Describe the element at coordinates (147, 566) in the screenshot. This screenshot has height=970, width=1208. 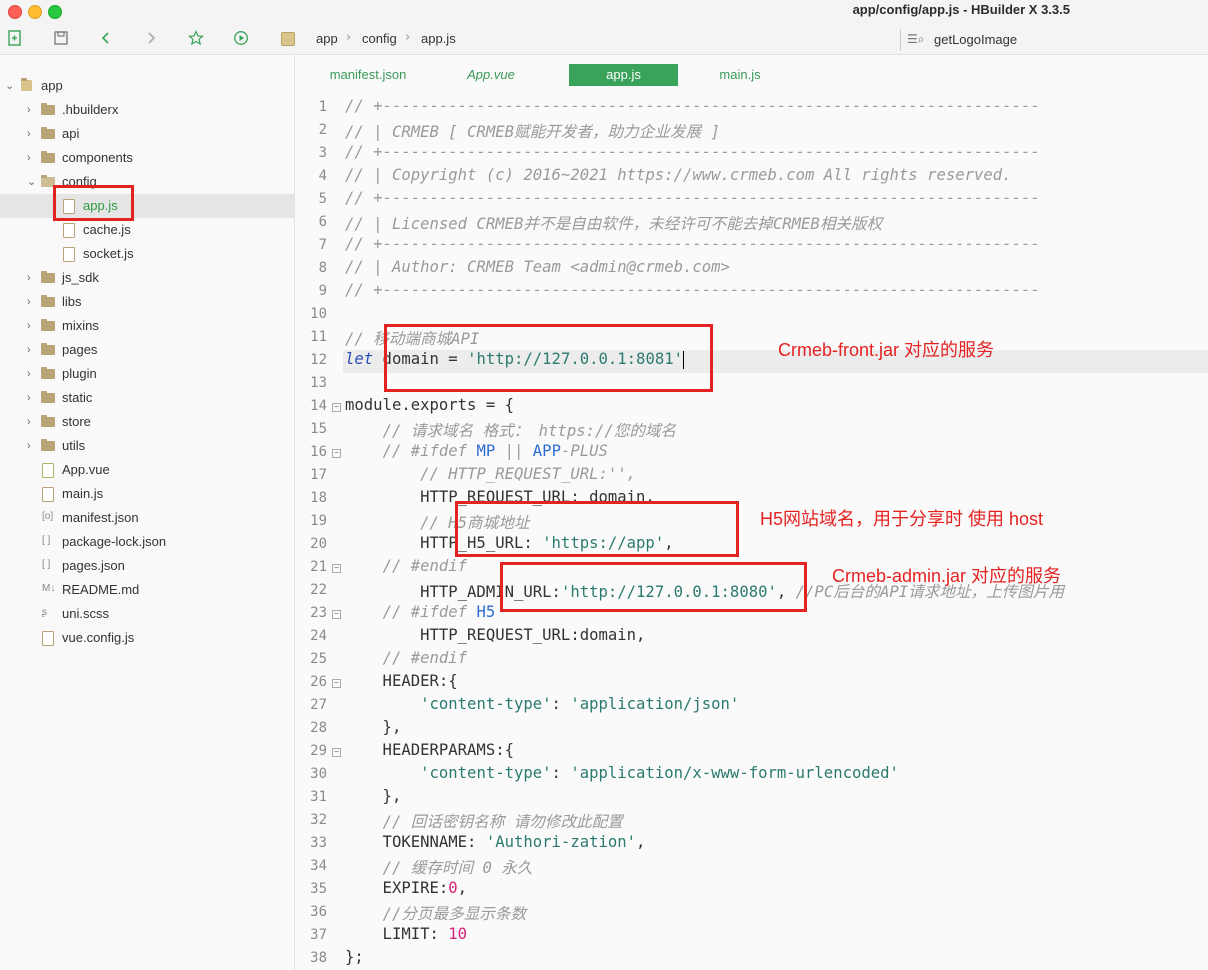
I see `tree-item: [ ] pages.json` at that location.